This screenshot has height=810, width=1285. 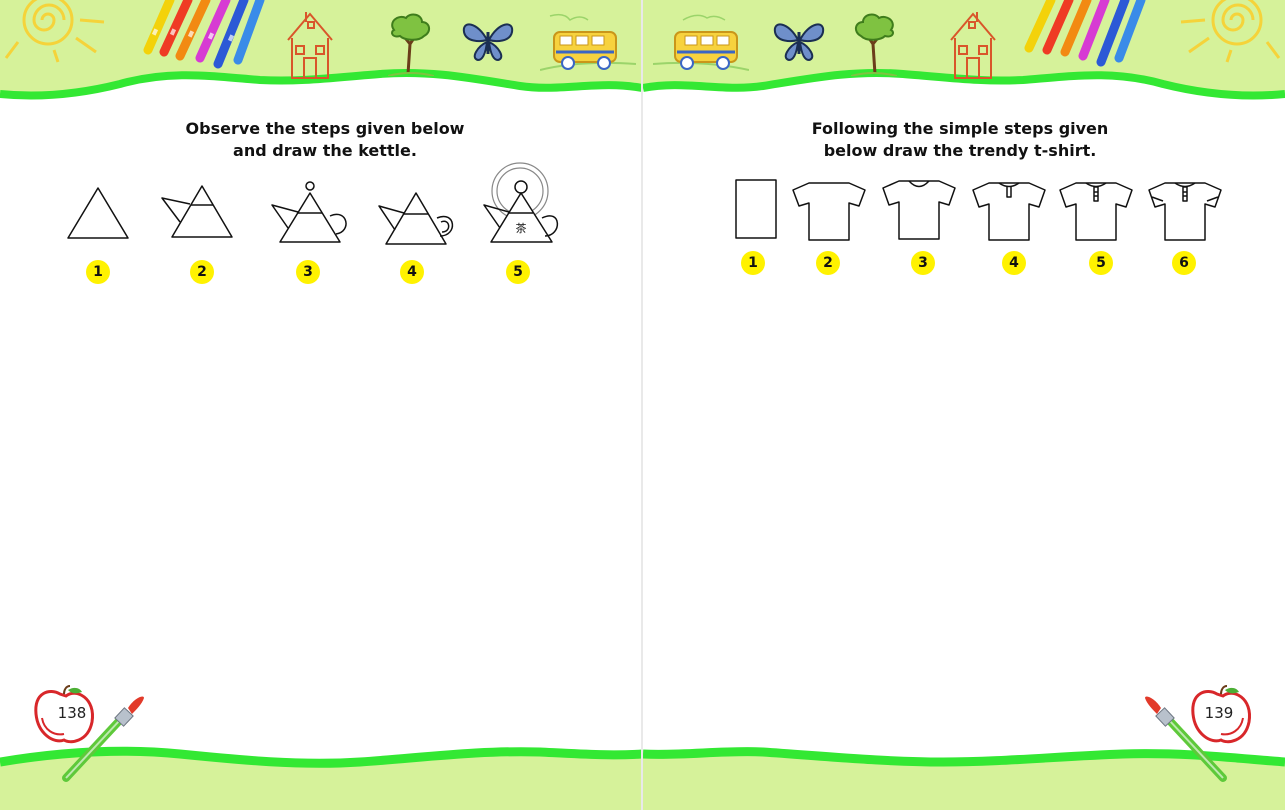 What do you see at coordinates (308, 272) in the screenshot?
I see `kettle-step-3-badge: 3` at bounding box center [308, 272].